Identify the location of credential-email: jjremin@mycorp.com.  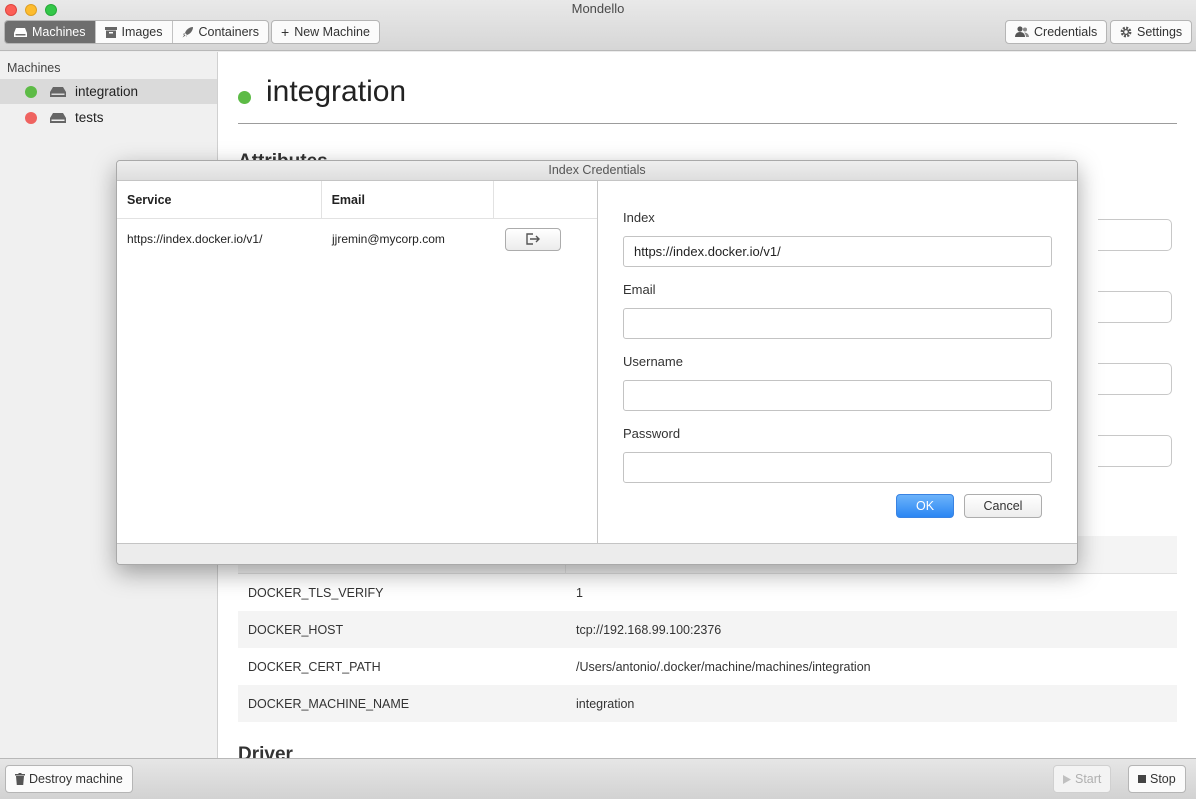
(388, 239).